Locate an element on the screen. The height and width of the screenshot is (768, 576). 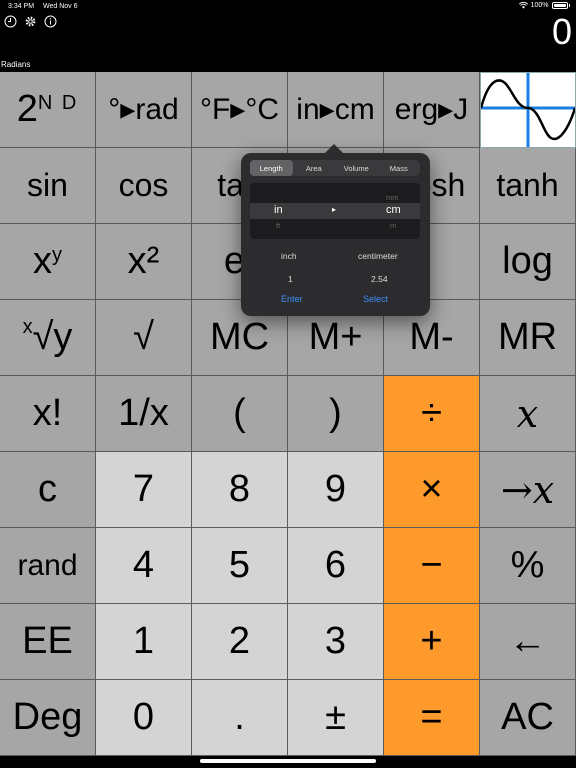
cos-button: cos is located at coordinates (144, 186).